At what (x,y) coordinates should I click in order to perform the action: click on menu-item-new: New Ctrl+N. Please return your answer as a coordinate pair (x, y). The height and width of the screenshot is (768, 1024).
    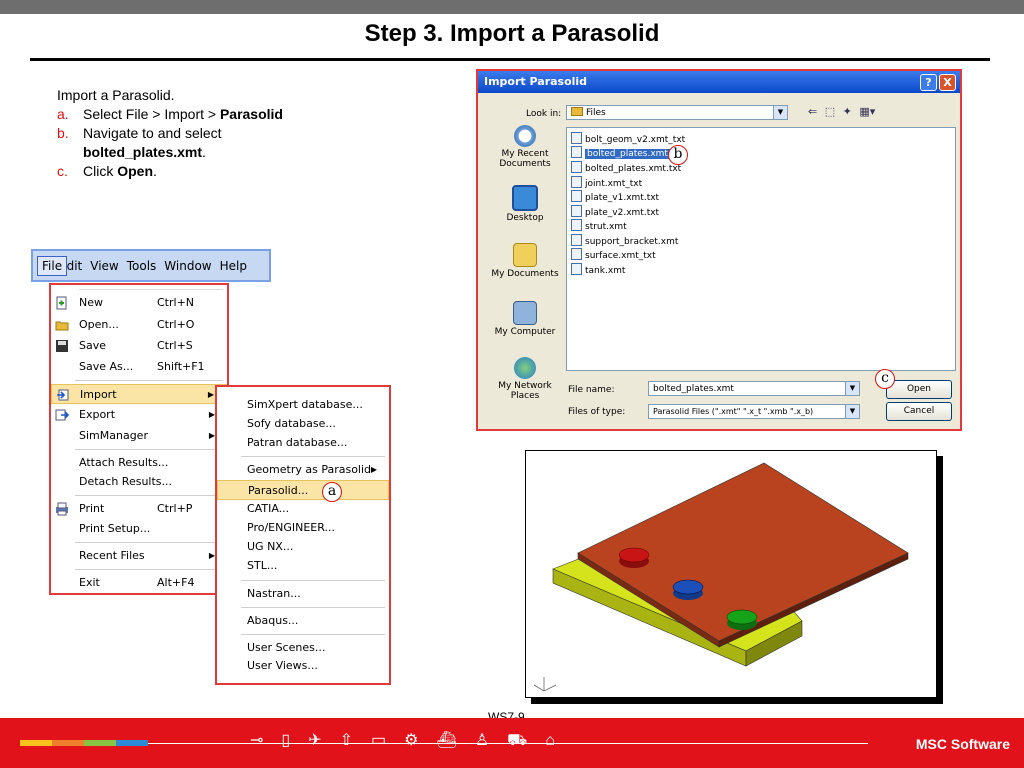
    Looking at the image, I should click on (139, 303).